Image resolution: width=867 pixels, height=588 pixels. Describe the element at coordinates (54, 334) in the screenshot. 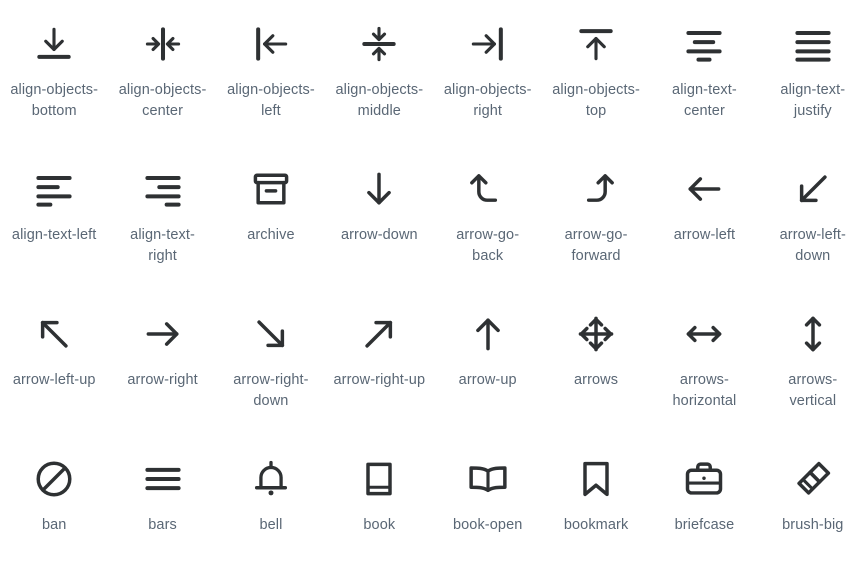

I see `arrow-left-up-icon` at that location.